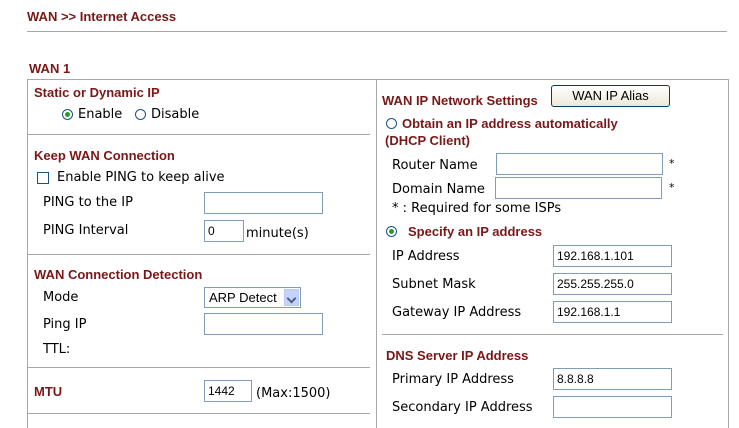 The height and width of the screenshot is (428, 739). I want to click on column-divider, so click(376, 253).